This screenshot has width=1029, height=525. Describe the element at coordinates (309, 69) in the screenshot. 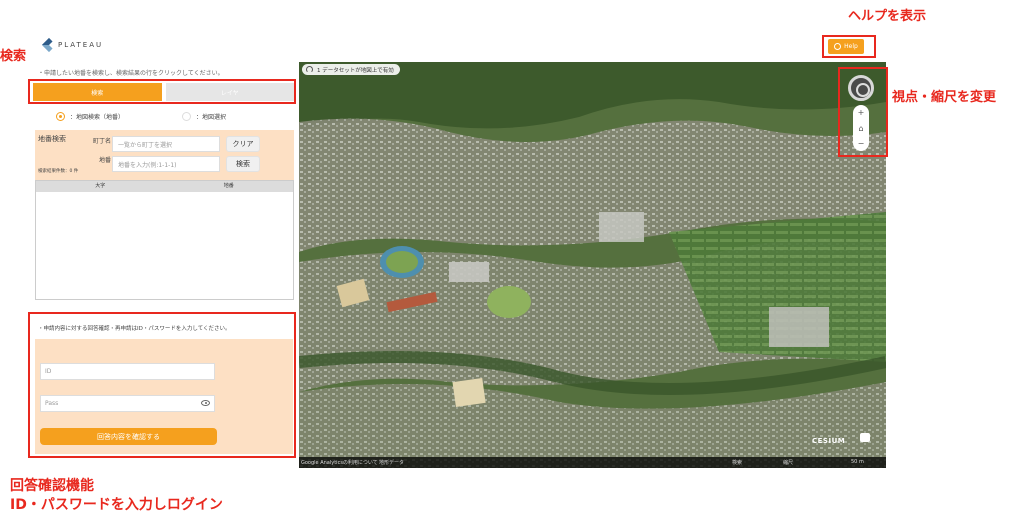

I see `dataset-layers-icon` at that location.